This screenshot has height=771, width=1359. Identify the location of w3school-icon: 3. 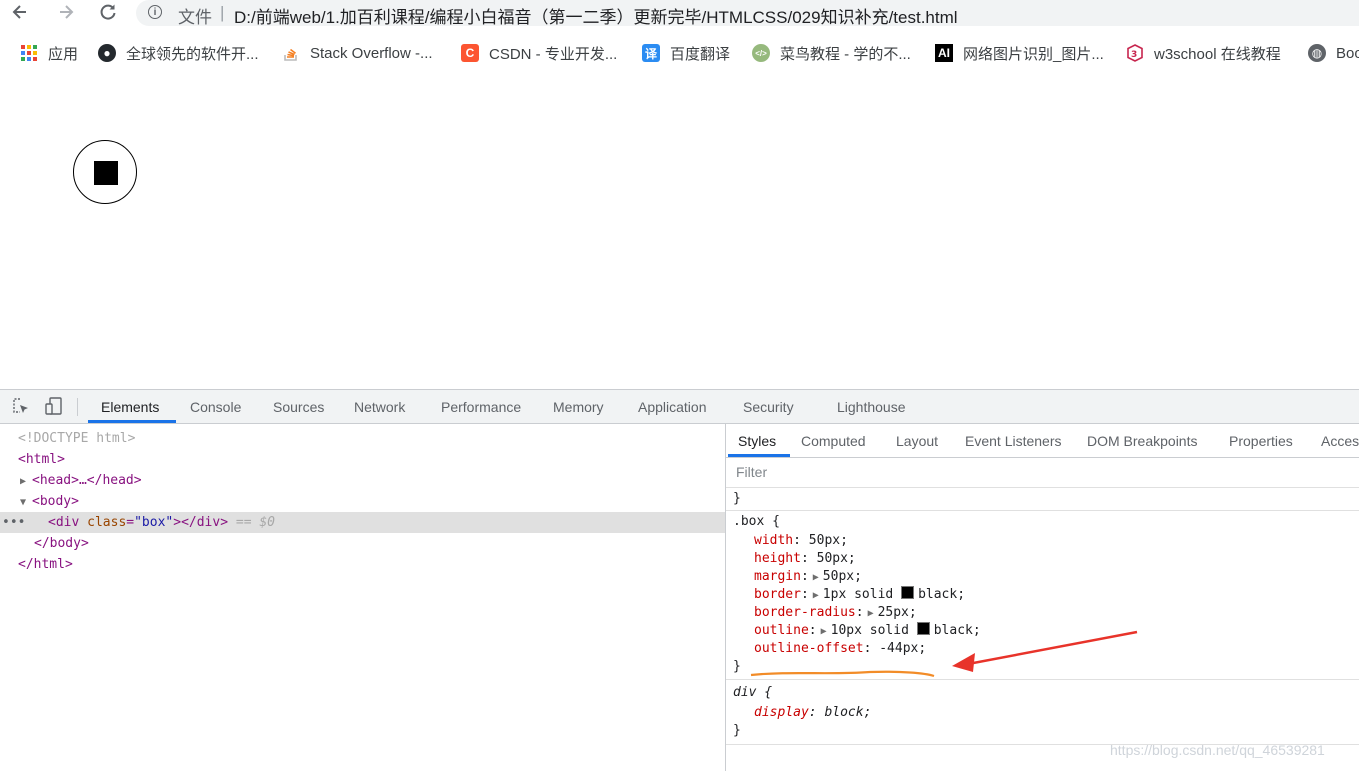
(1135, 53).